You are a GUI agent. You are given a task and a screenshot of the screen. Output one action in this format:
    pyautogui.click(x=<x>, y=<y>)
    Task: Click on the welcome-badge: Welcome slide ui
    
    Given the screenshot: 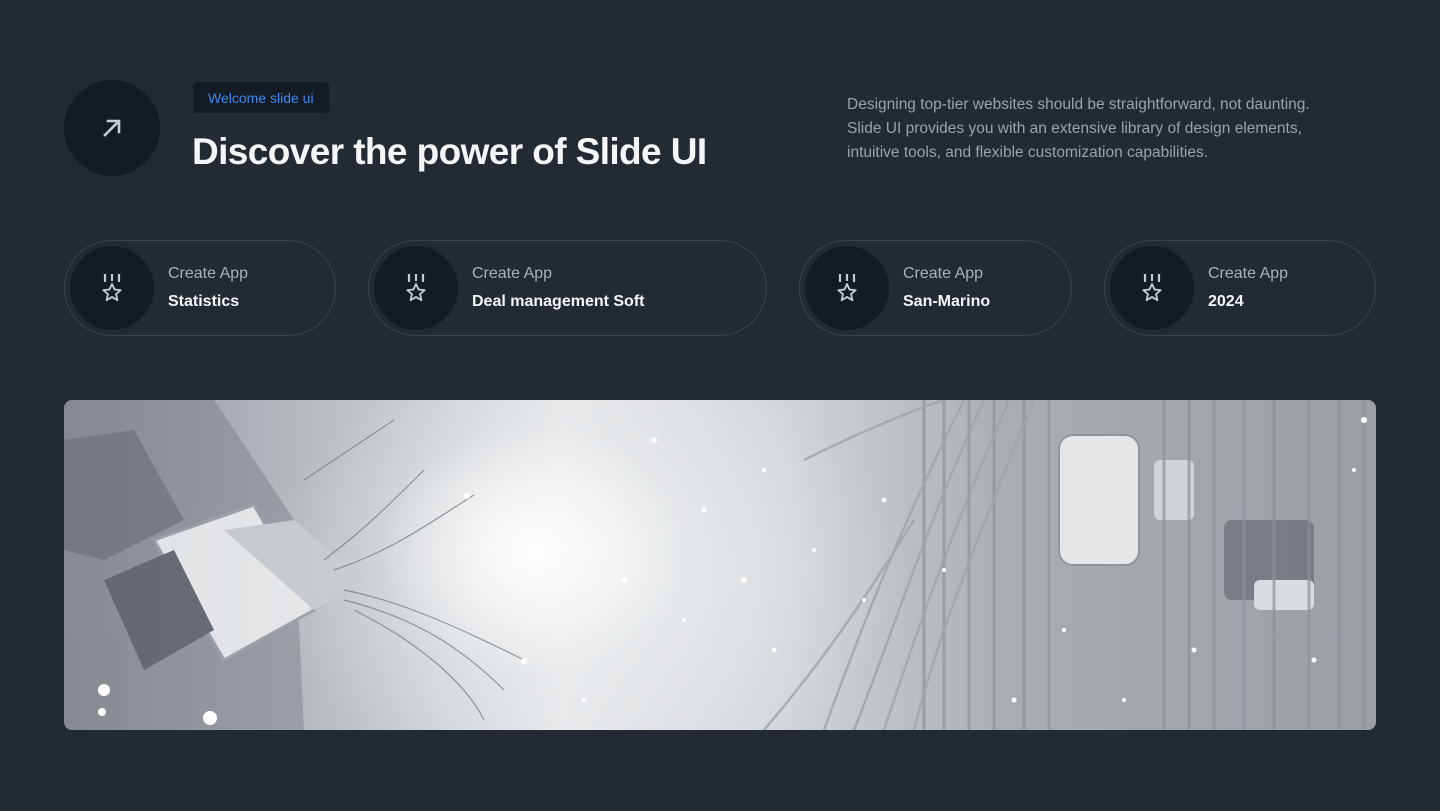 What is the action you would take?
    pyautogui.click(x=261, y=97)
    